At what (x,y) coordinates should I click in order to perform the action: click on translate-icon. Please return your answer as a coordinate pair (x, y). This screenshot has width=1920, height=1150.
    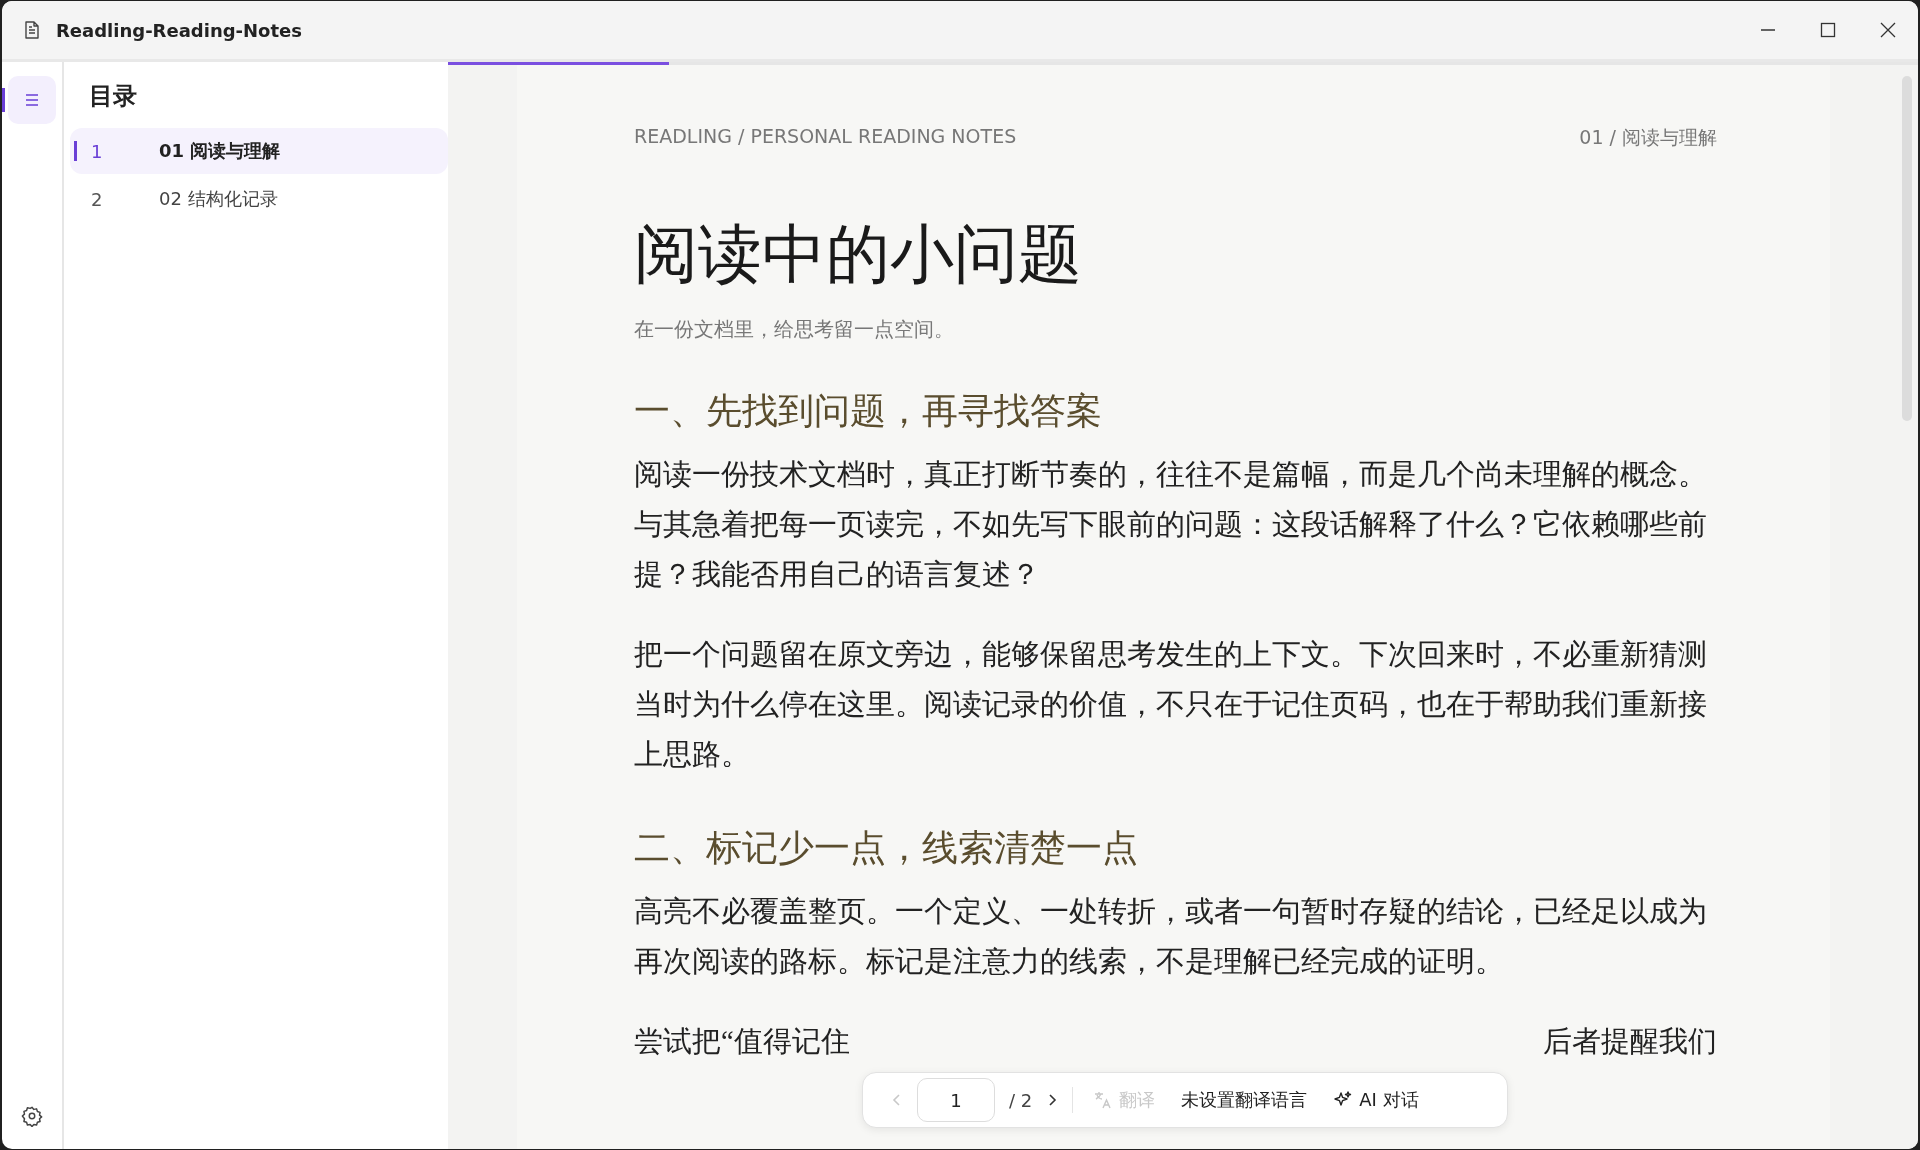
    Looking at the image, I should click on (1103, 1100).